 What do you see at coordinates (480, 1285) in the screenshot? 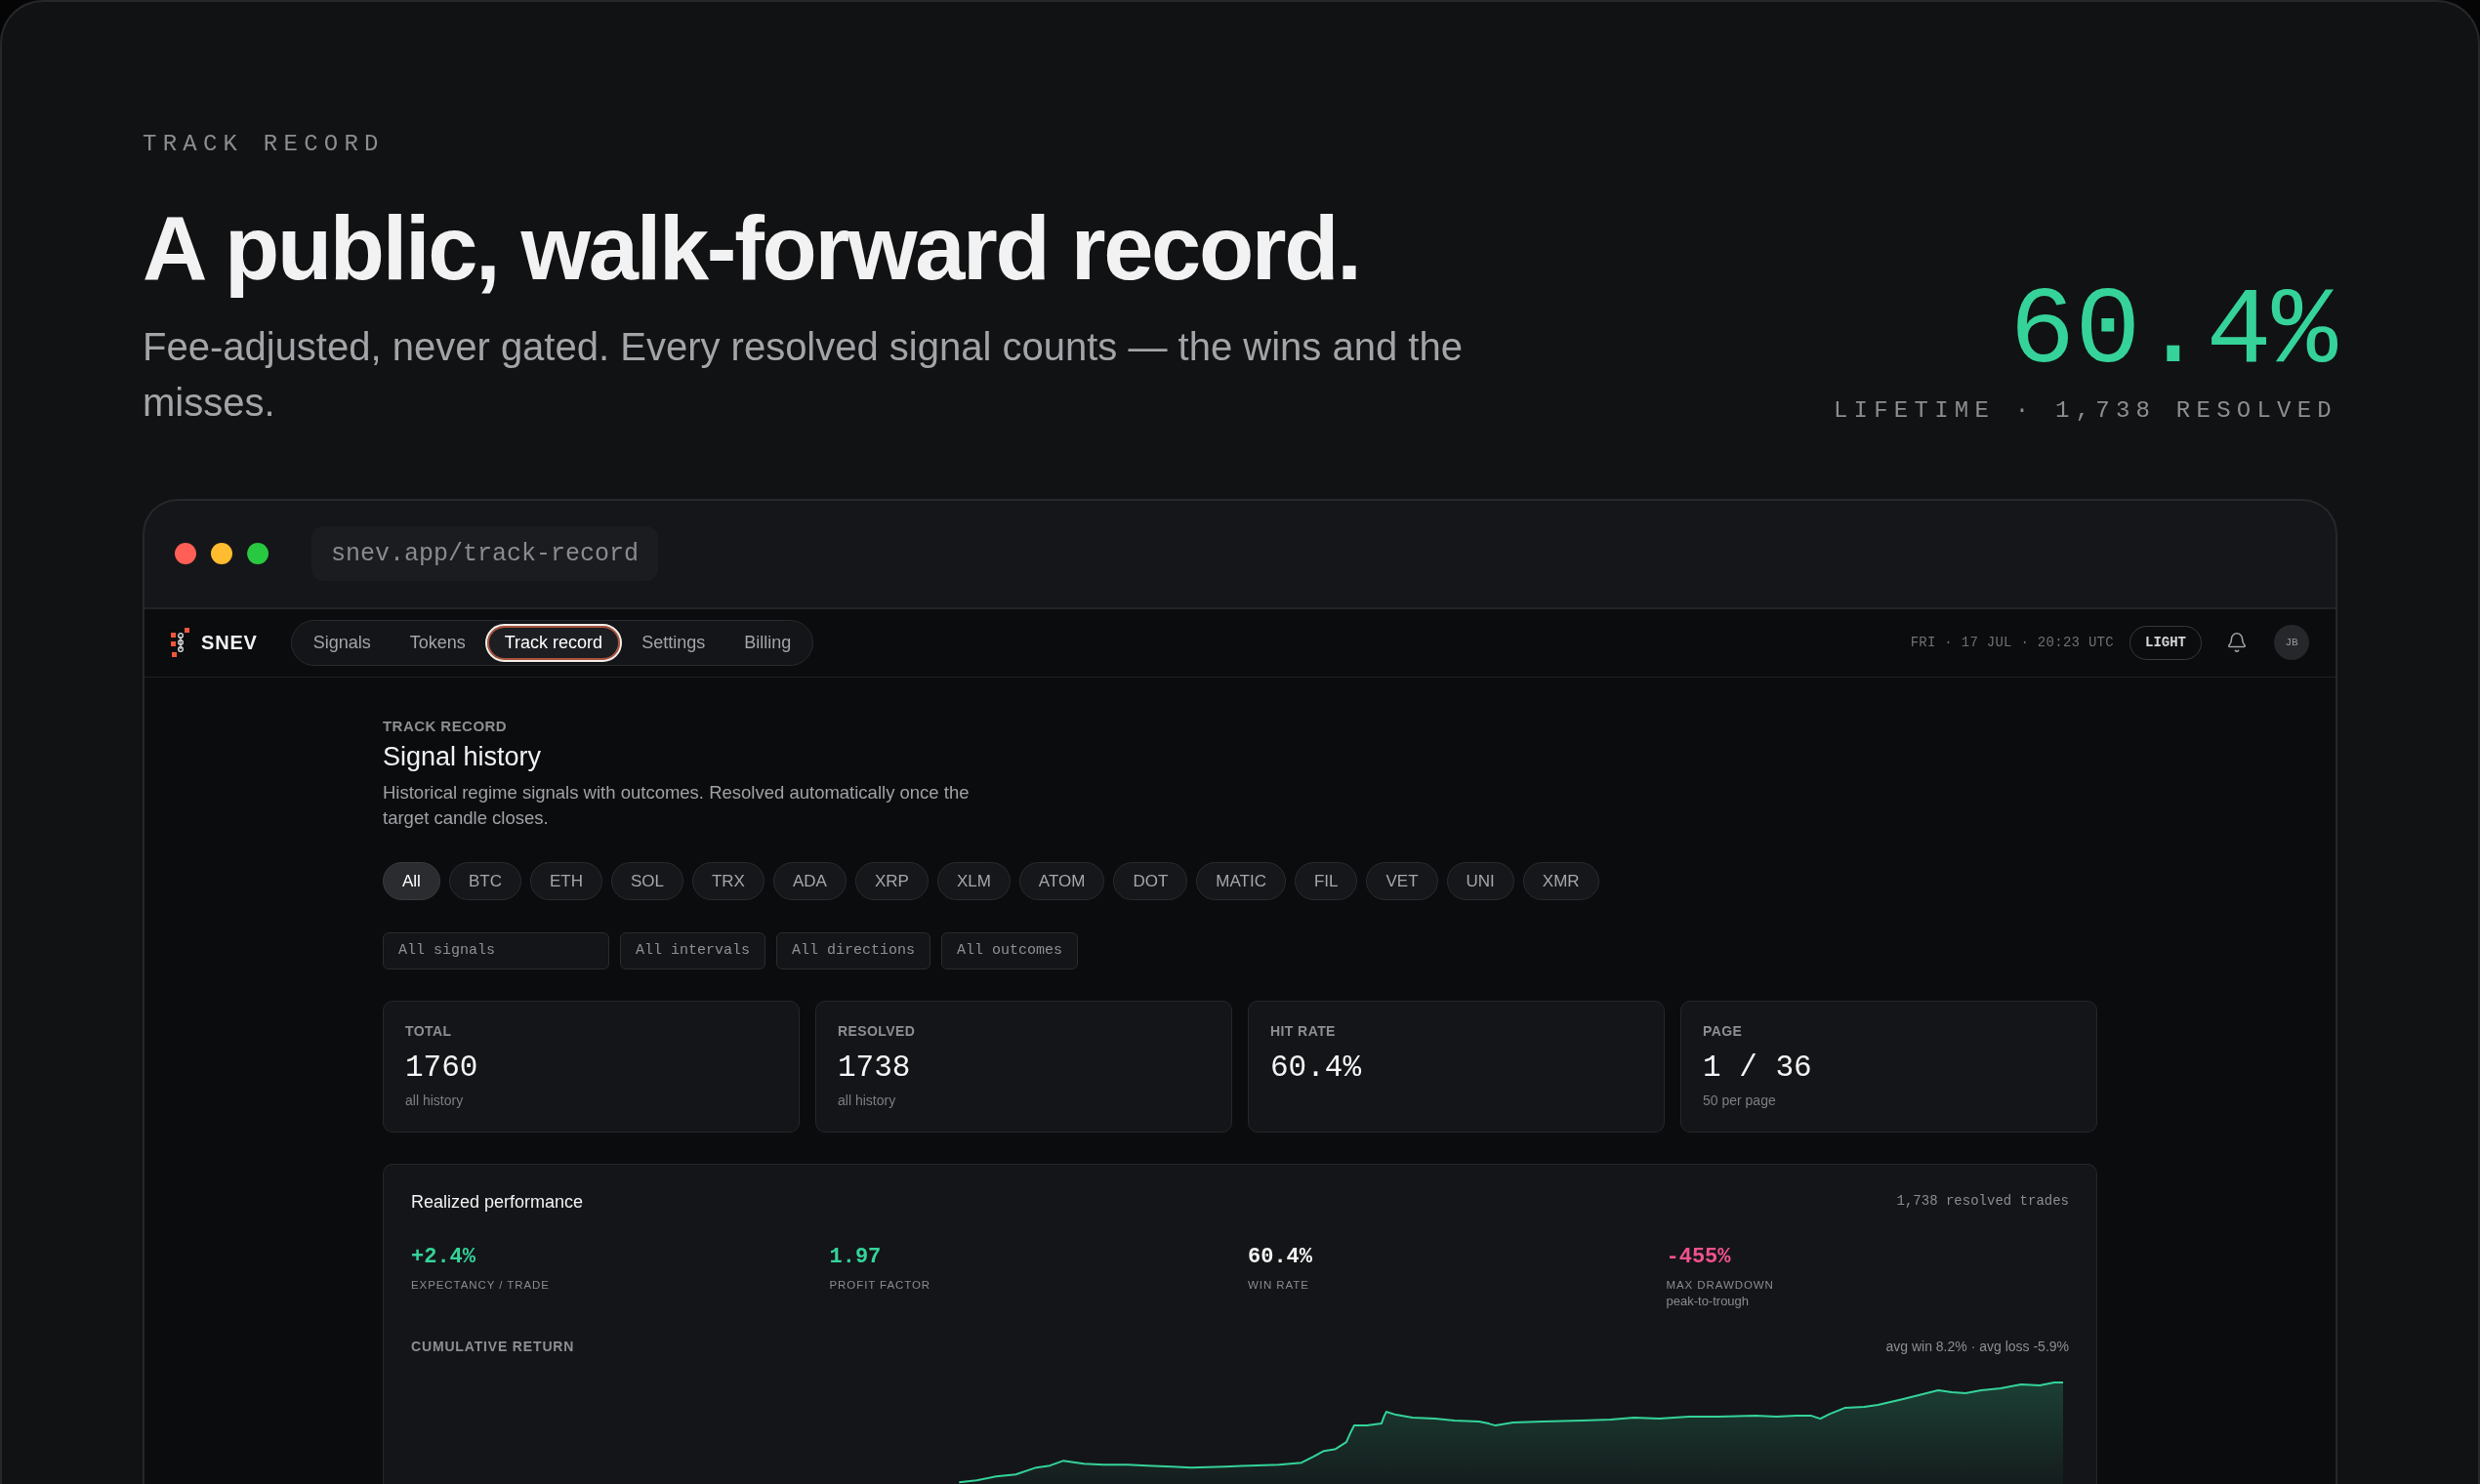
I see `metric-label: EXPECTANCY / TRADE` at bounding box center [480, 1285].